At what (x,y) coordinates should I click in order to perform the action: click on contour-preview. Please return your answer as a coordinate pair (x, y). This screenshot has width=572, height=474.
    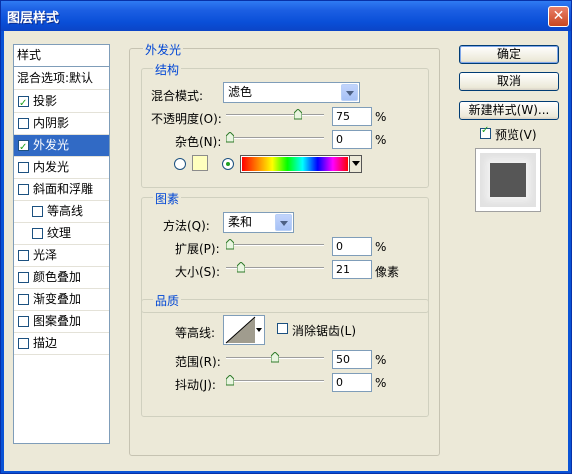
    Looking at the image, I should click on (240, 330).